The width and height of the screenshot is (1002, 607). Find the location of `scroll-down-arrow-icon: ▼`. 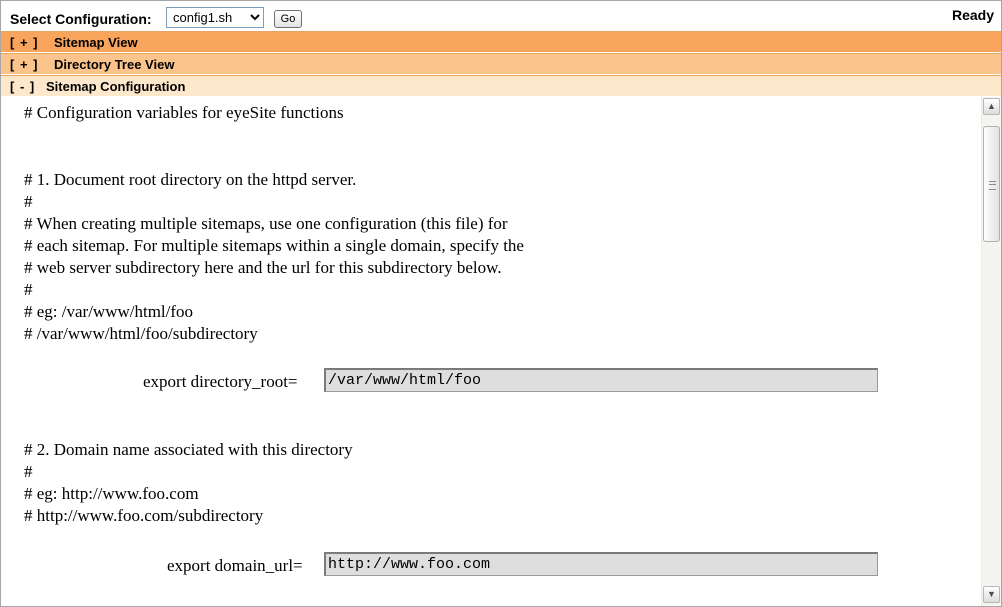

scroll-down-arrow-icon: ▼ is located at coordinates (991, 594).